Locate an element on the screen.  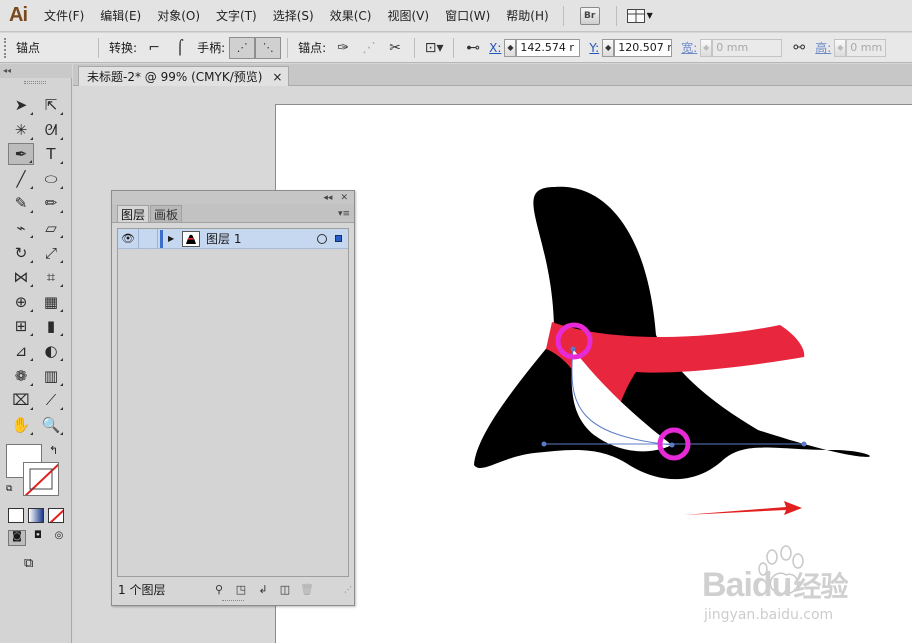
selection-tool: ➤ is located at coordinates (21, 105).